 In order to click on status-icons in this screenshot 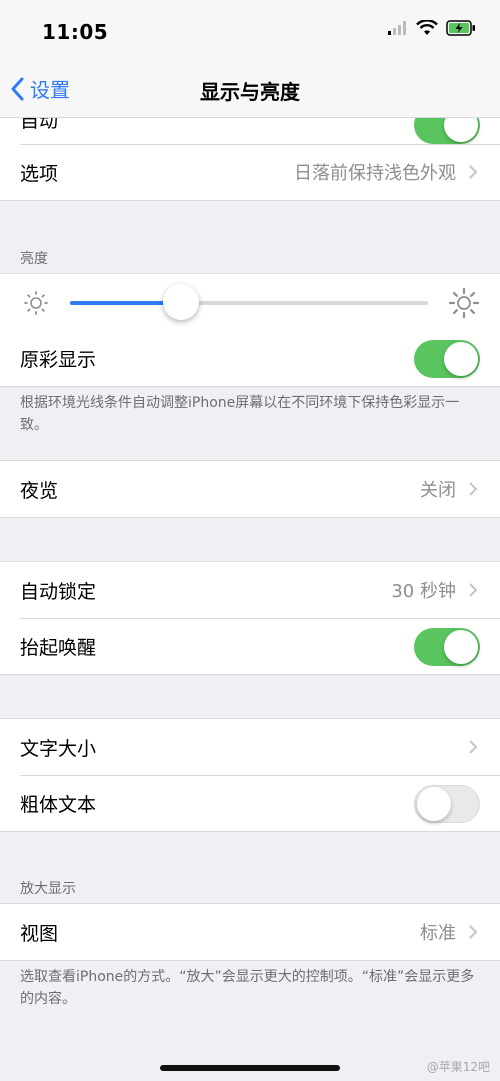, I will do `click(432, 28)`.